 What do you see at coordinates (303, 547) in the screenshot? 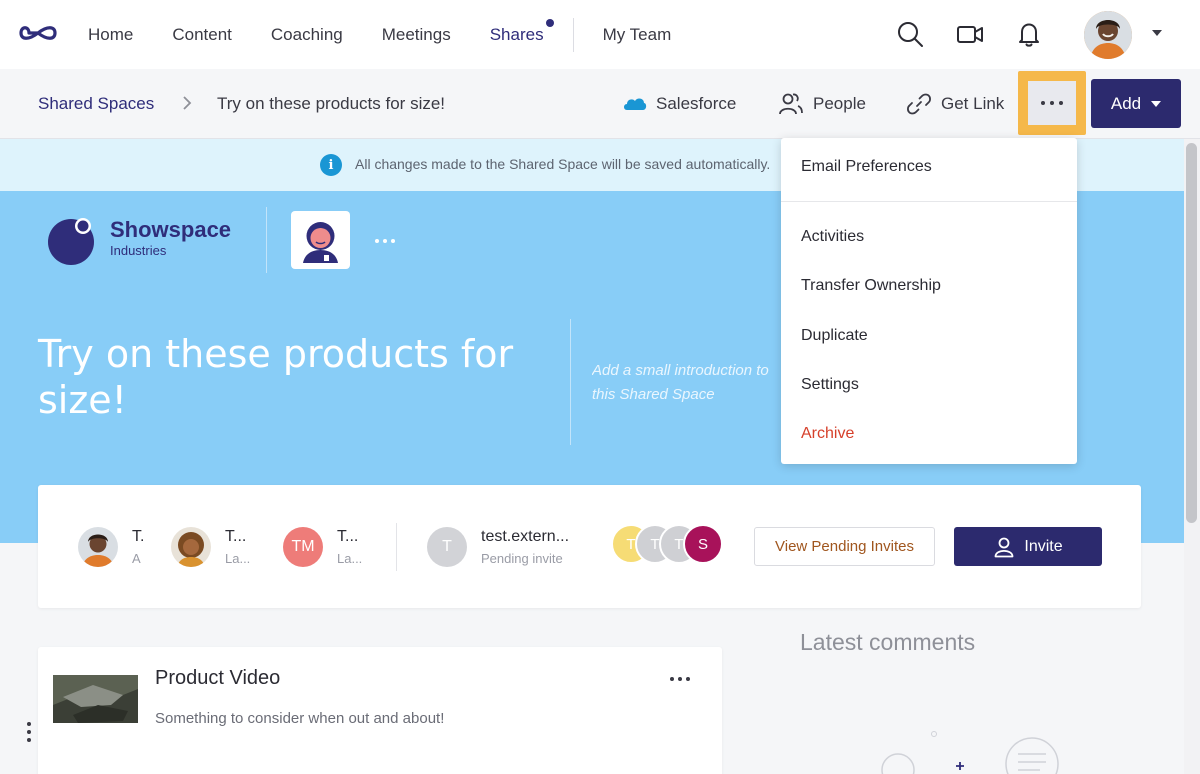
I see `member-avatar: TM` at bounding box center [303, 547].